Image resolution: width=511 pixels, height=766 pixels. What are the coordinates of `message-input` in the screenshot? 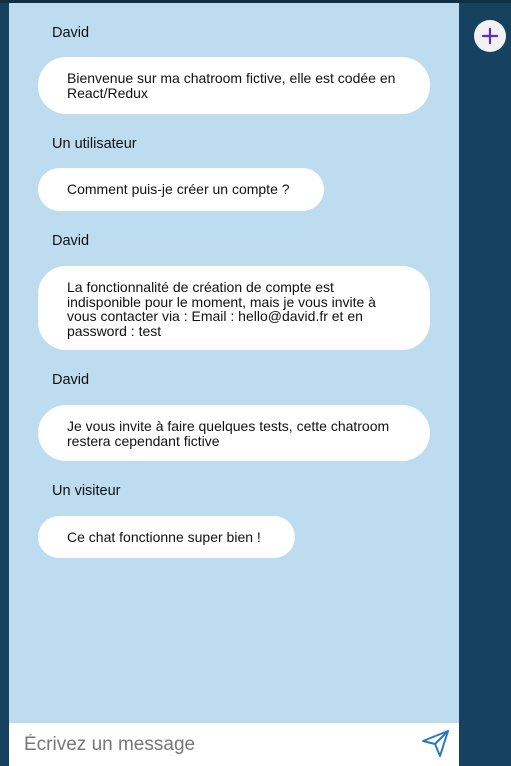 It's located at (209, 744).